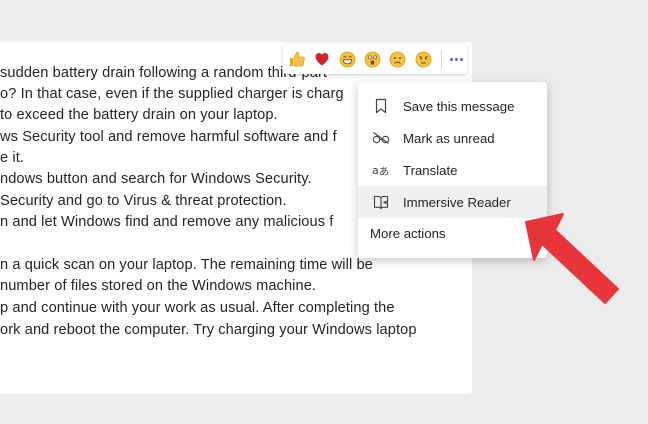 This screenshot has height=424, width=648. What do you see at coordinates (397, 59) in the screenshot?
I see `sad-reaction-icon` at bounding box center [397, 59].